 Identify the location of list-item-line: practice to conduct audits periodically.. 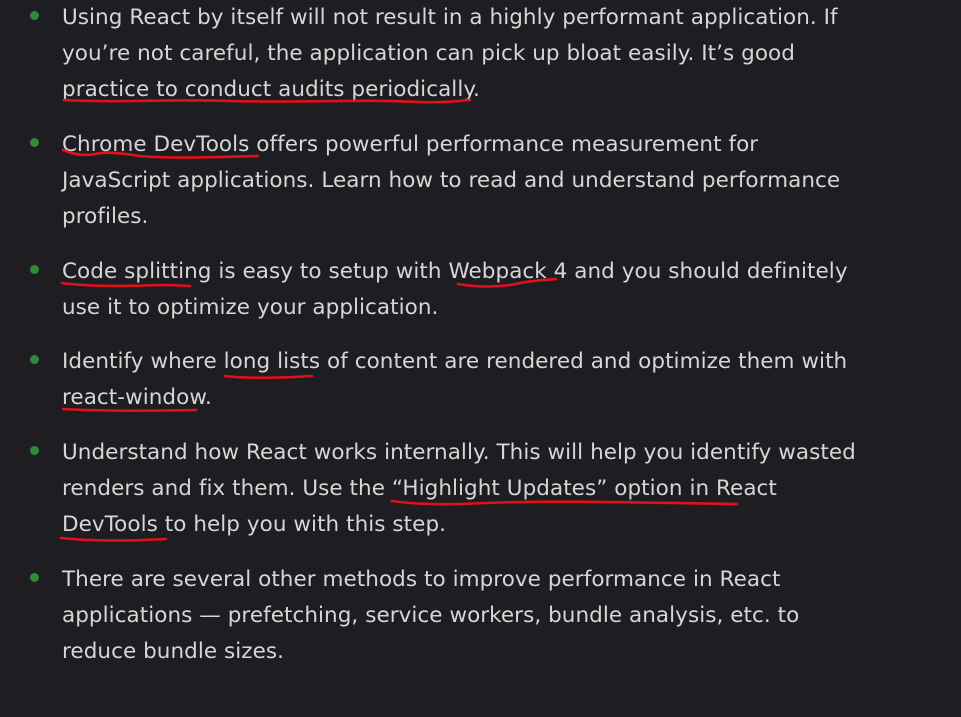
(271, 89).